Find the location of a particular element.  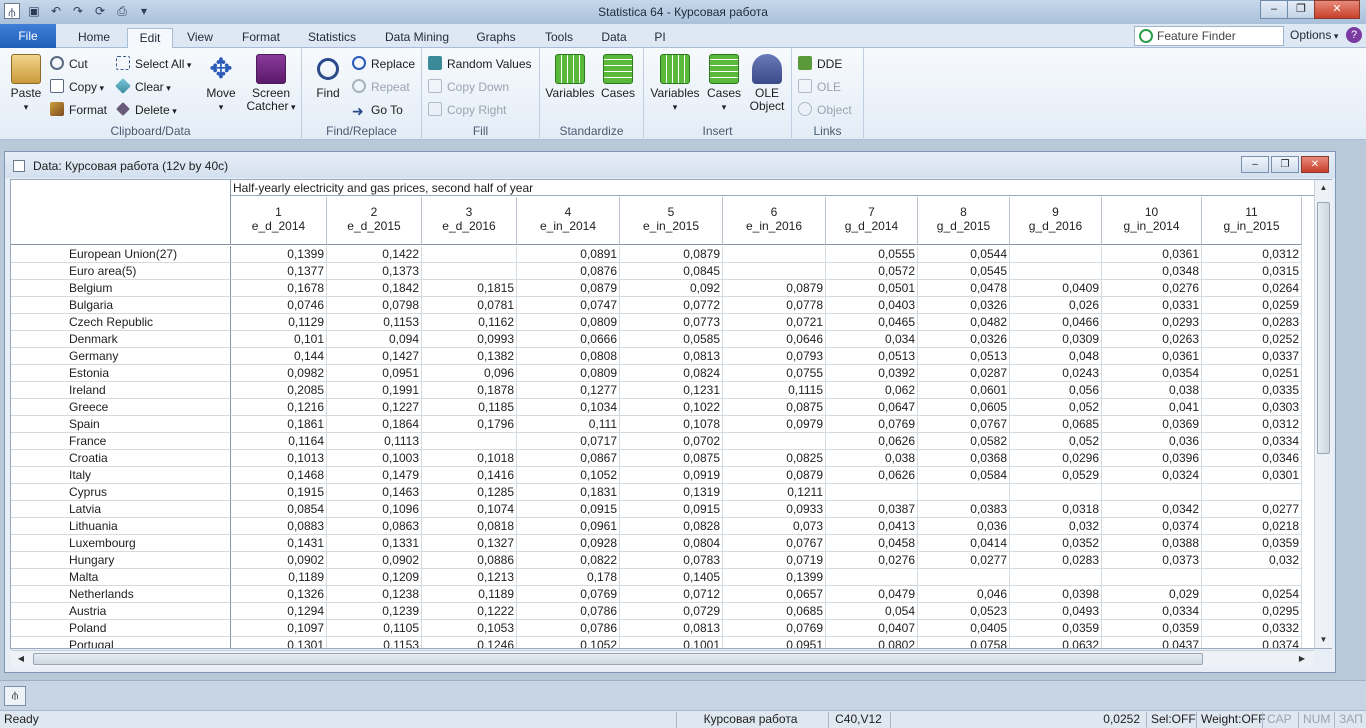

table-cell: 0,0666 is located at coordinates (568, 339).